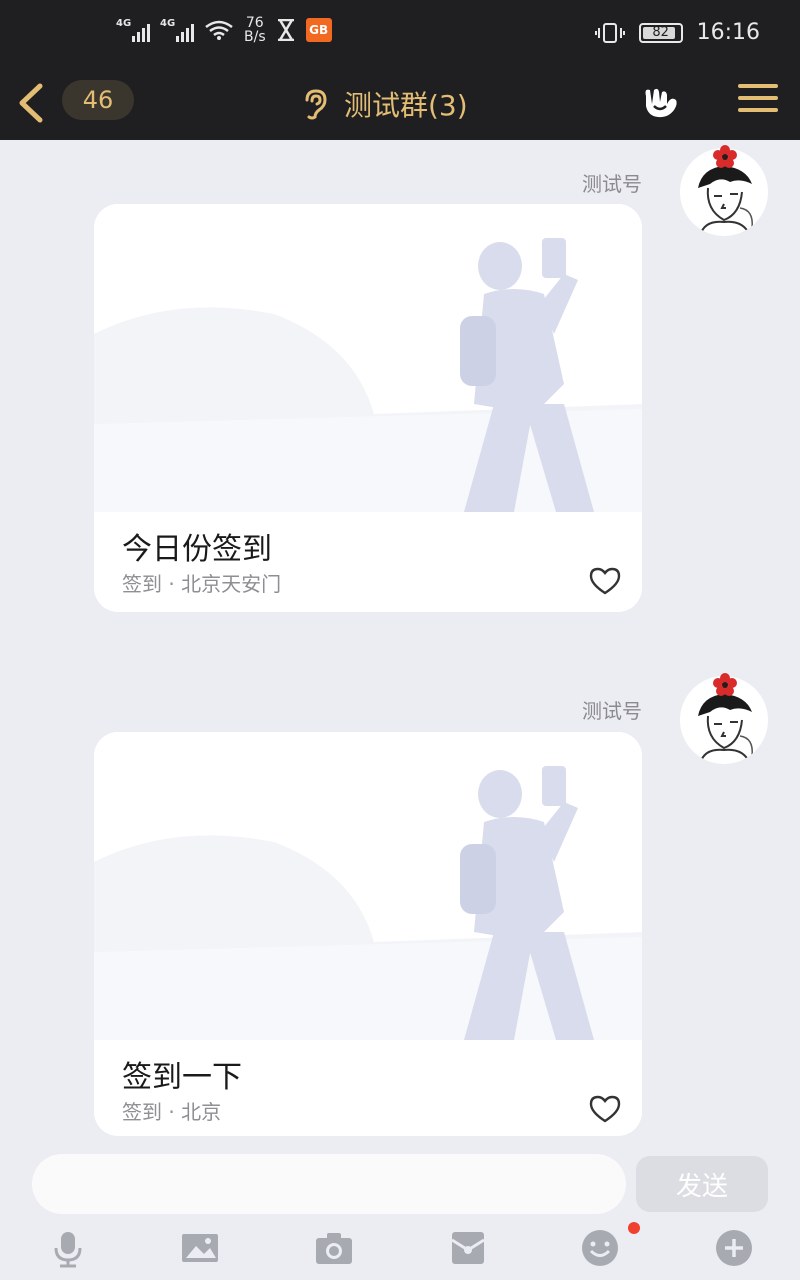 The width and height of the screenshot is (800, 1280). Describe the element at coordinates (400, 33) in the screenshot. I see `status-bar: 4G 4G 76 B/s GB 82 16:16` at that location.